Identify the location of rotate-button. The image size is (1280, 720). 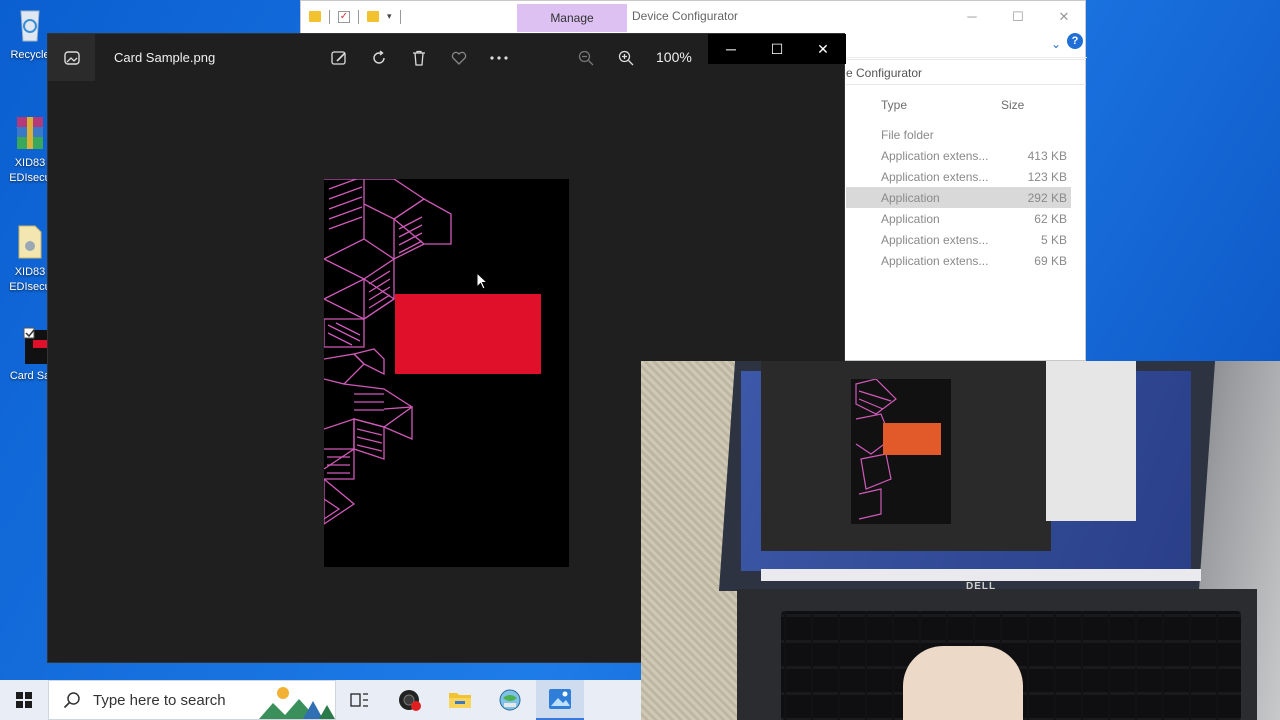
(379, 58).